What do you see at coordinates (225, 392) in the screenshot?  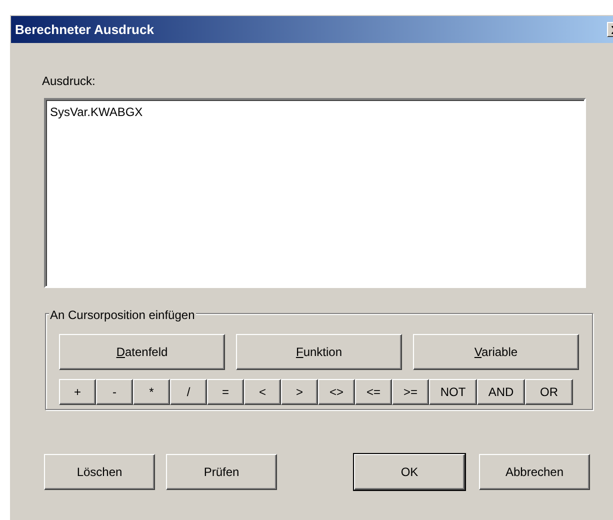 I see `operator-button: =` at bounding box center [225, 392].